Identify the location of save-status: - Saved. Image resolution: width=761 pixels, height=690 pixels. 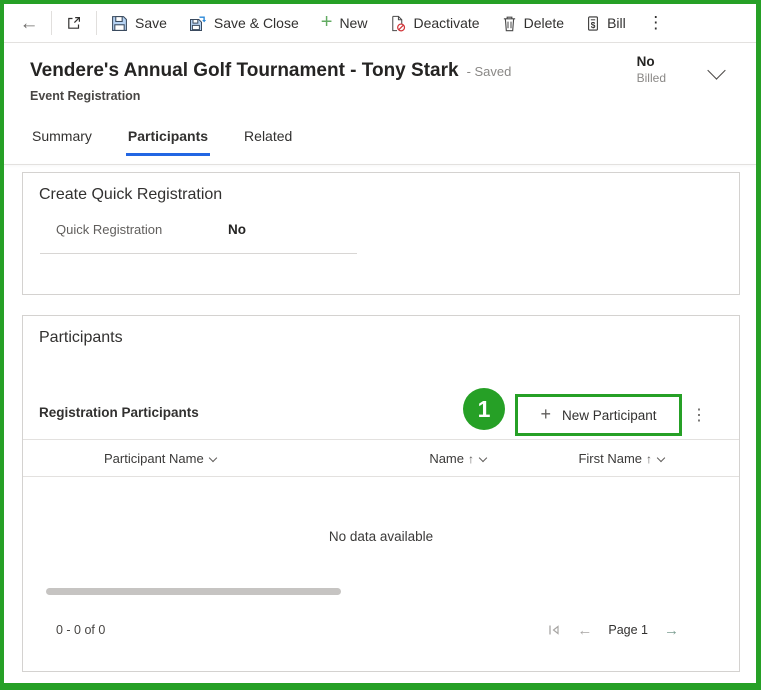
(489, 71).